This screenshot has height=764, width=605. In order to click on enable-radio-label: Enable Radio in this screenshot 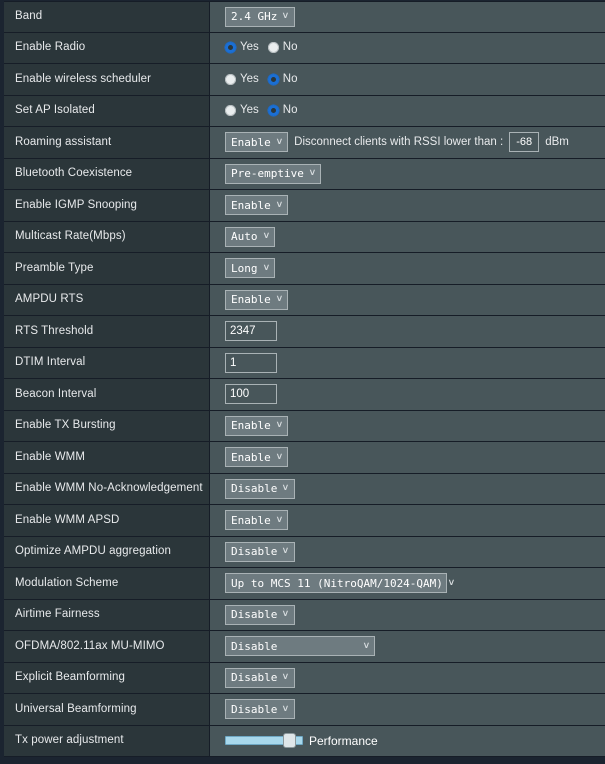, I will do `click(107, 47)`.